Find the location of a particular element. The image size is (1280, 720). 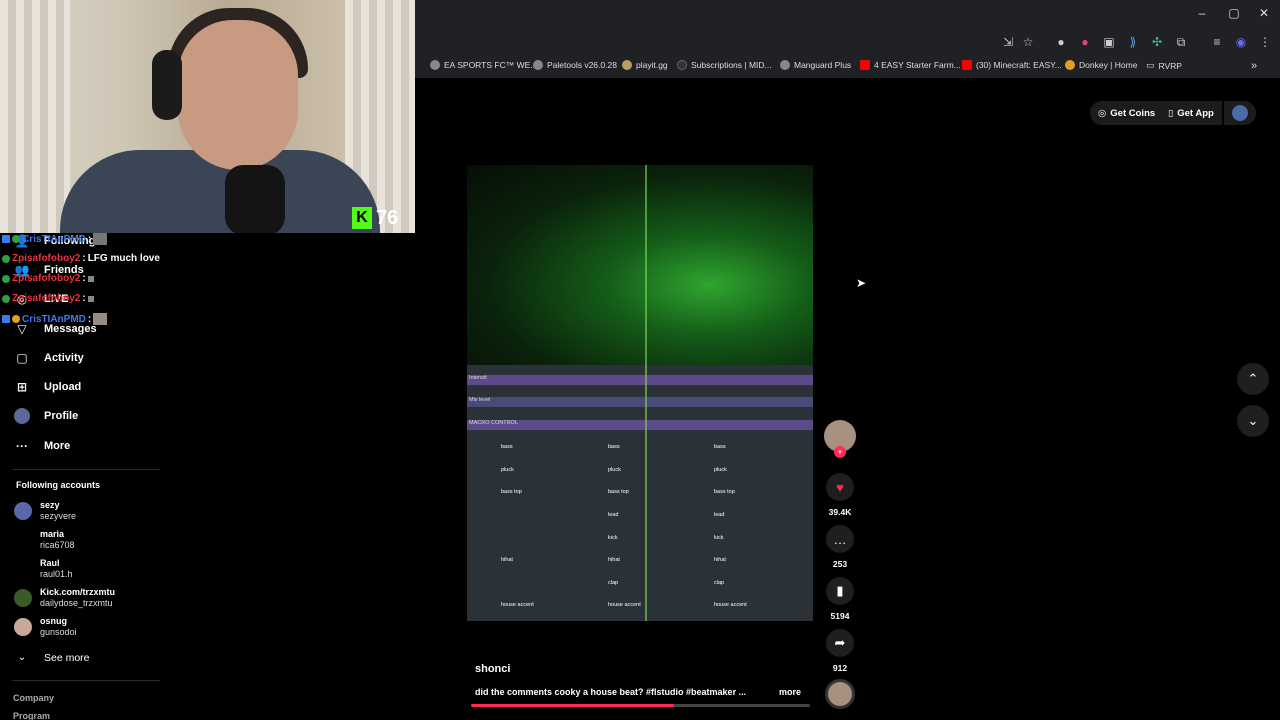

phone-icon: ▯ is located at coordinates (1171, 113).